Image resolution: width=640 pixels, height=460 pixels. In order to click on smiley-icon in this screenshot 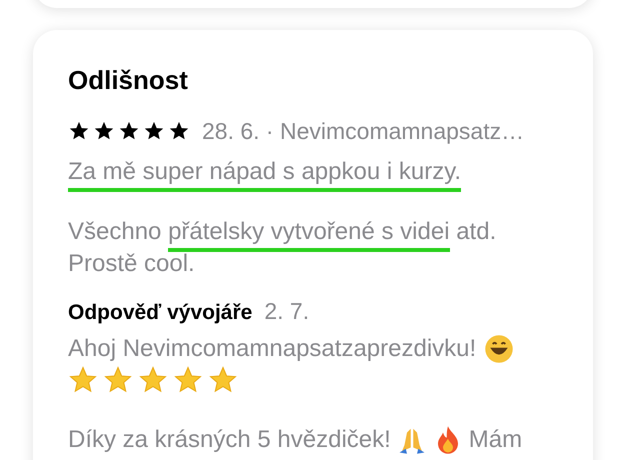, I will do `click(499, 349)`.